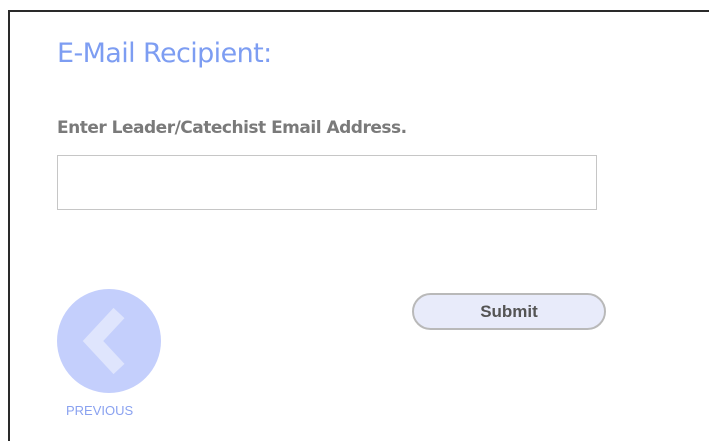 This screenshot has height=441, width=709. I want to click on email-field, so click(327, 182).